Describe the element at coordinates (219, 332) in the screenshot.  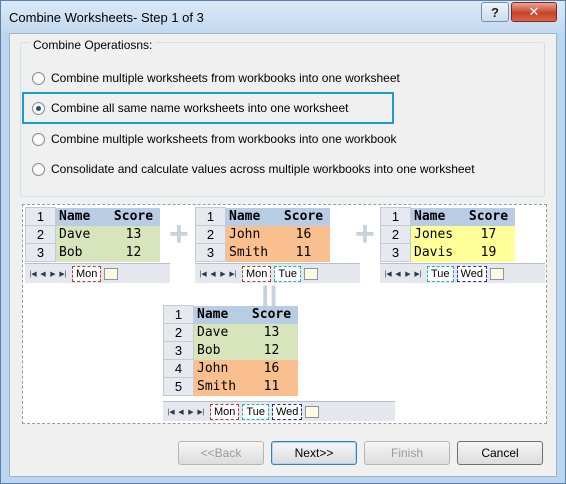
I see `cell-name: Dave` at that location.